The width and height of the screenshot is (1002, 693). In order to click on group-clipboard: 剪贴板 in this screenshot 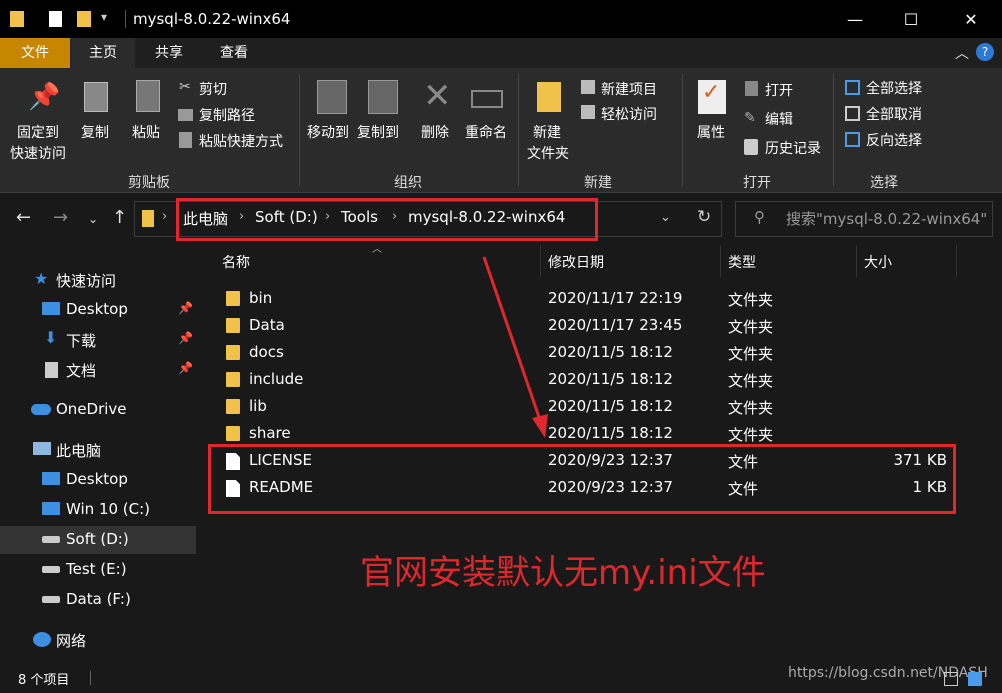, I will do `click(149, 183)`.